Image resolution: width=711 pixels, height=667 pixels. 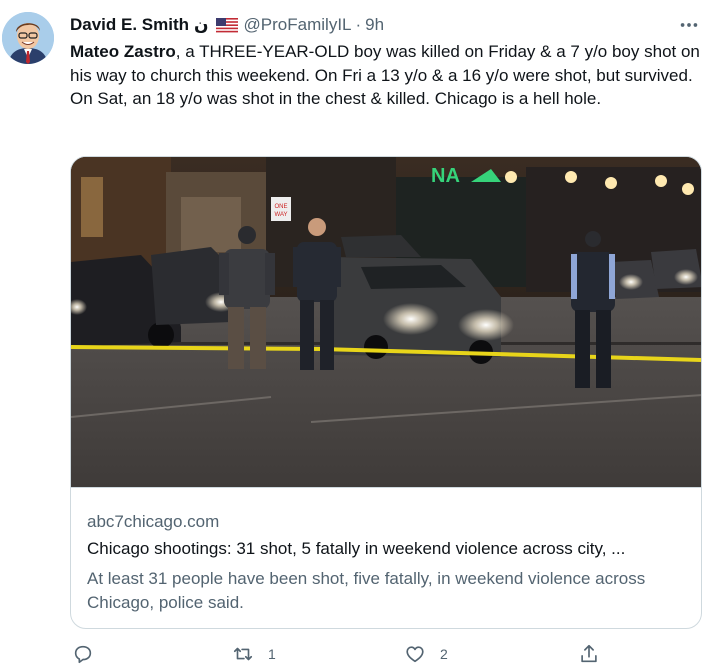 I want to click on more-options-icon, so click(x=689, y=25).